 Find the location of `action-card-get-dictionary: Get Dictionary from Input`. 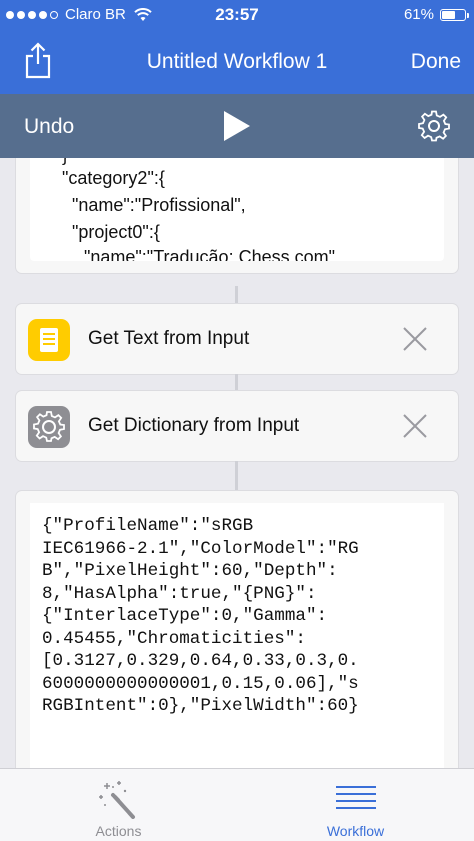

action-card-get-dictionary: Get Dictionary from Input is located at coordinates (237, 426).